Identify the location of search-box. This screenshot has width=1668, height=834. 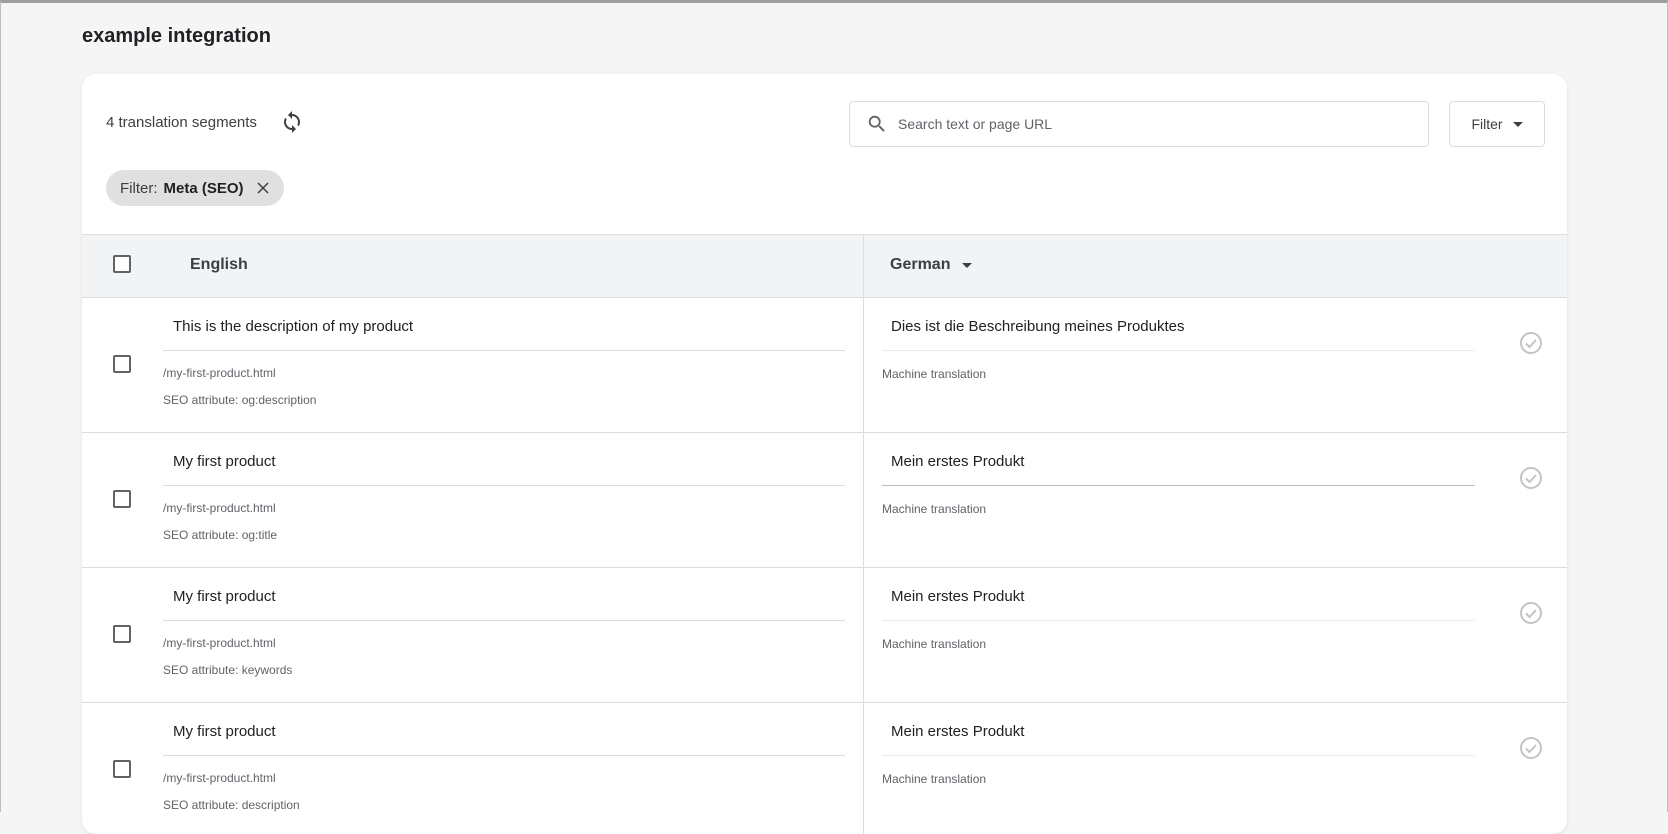
(1139, 124).